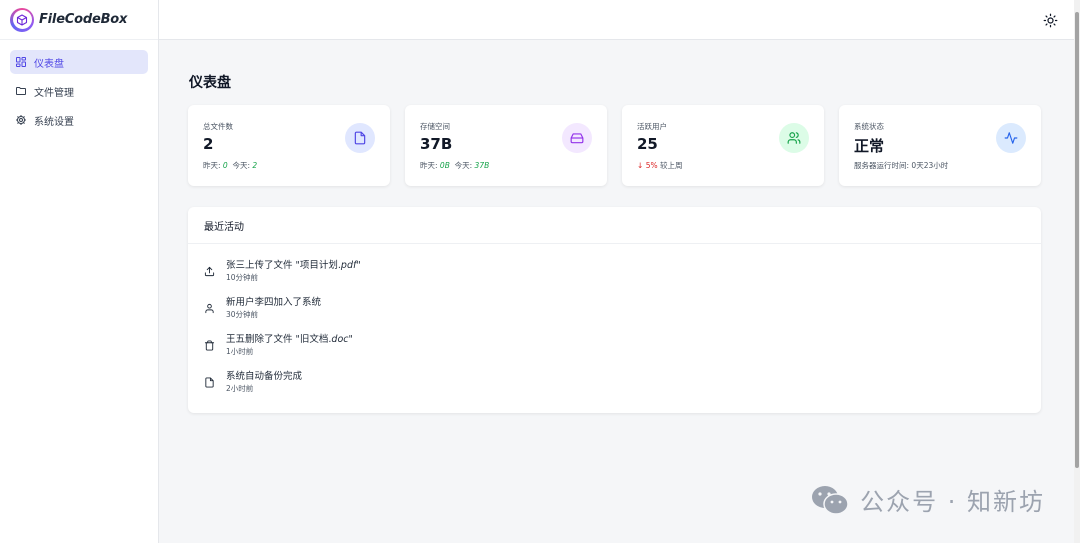  Describe the element at coordinates (616, 20) in the screenshot. I see `topbar` at that location.